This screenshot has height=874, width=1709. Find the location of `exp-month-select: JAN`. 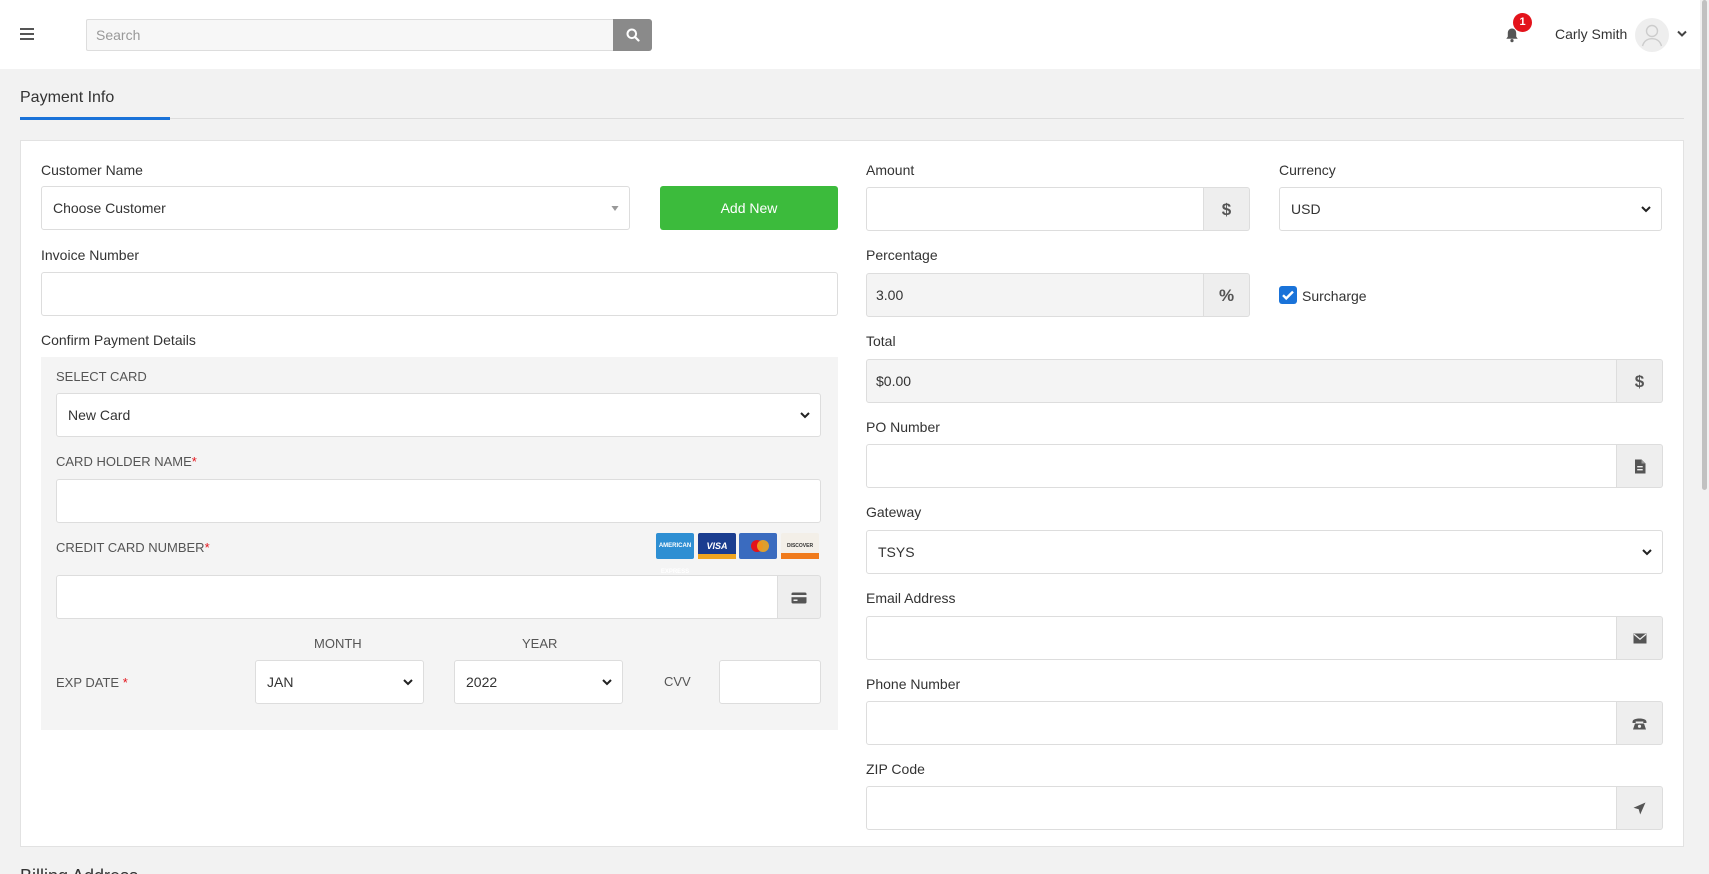

exp-month-select: JAN is located at coordinates (339, 682).